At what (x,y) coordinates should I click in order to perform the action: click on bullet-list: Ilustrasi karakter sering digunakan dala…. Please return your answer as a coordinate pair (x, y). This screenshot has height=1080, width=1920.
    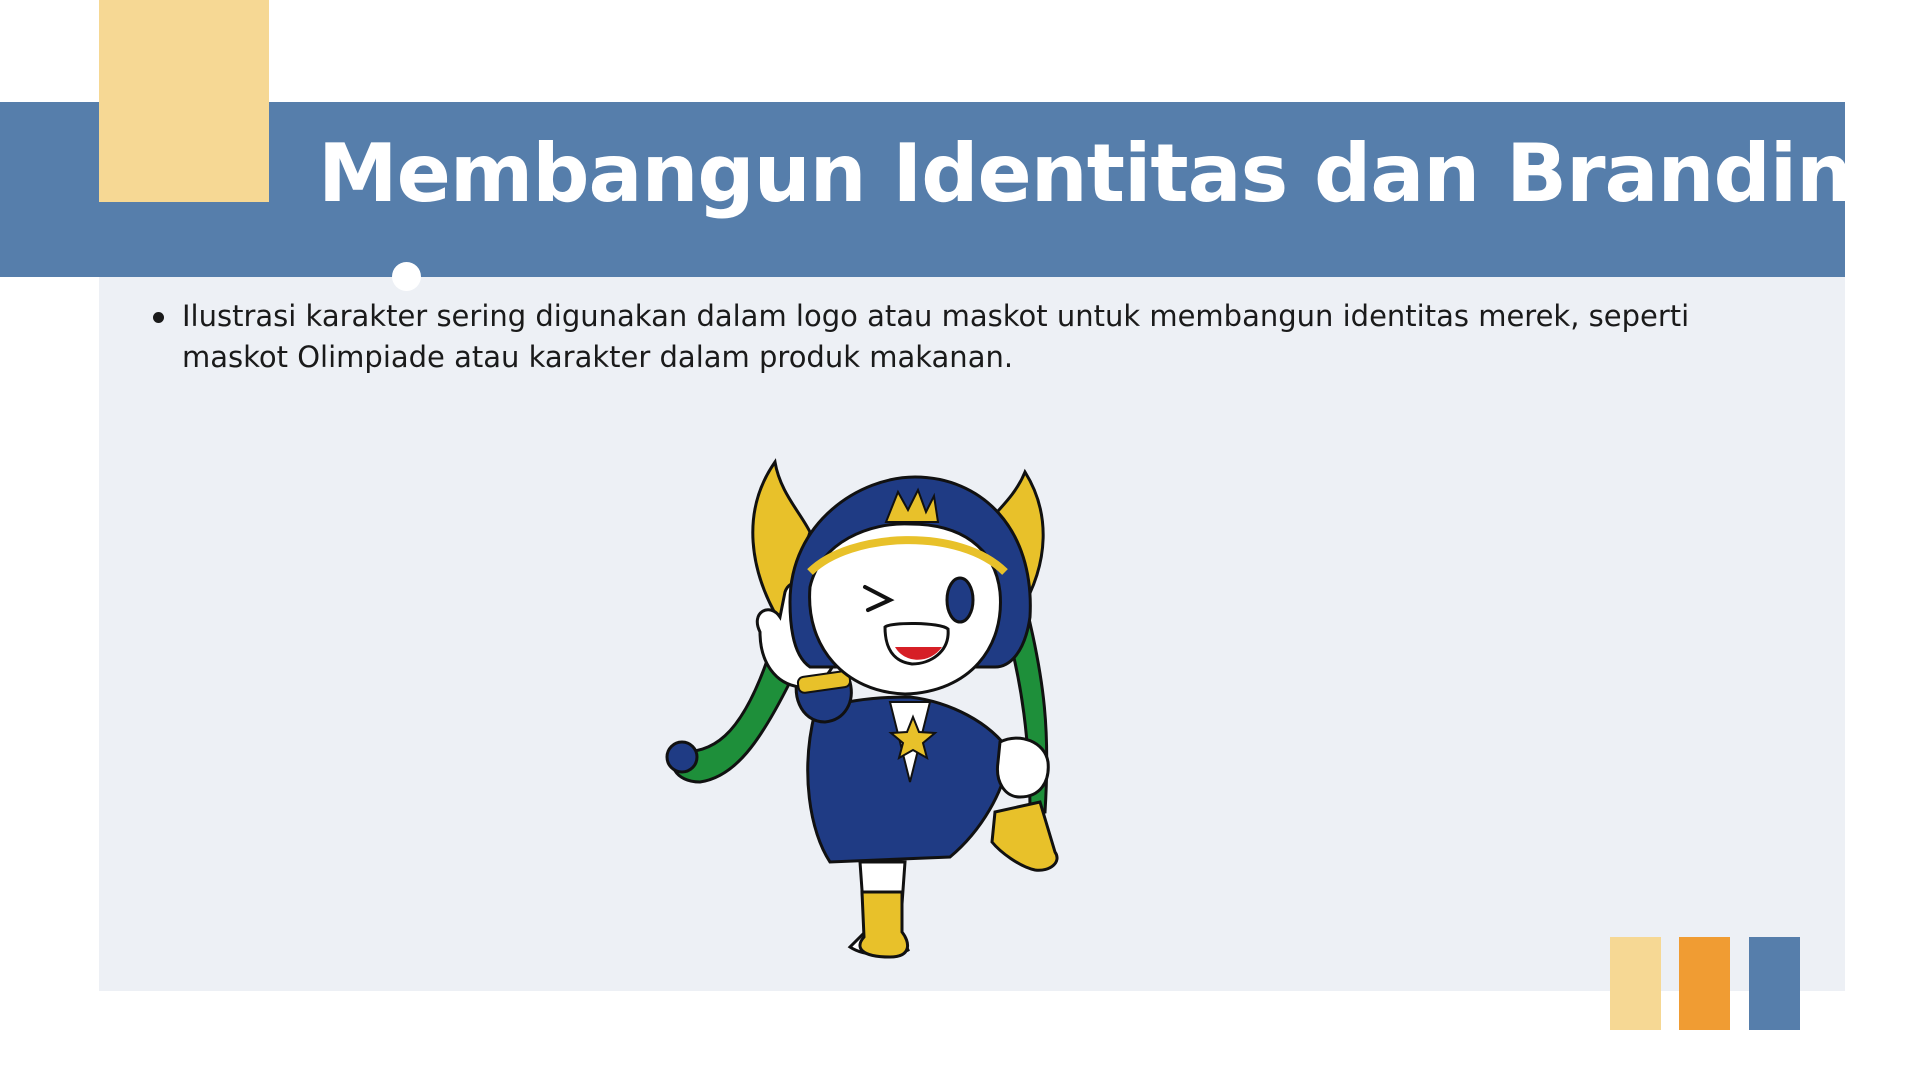
    Looking at the image, I should click on (970, 337).